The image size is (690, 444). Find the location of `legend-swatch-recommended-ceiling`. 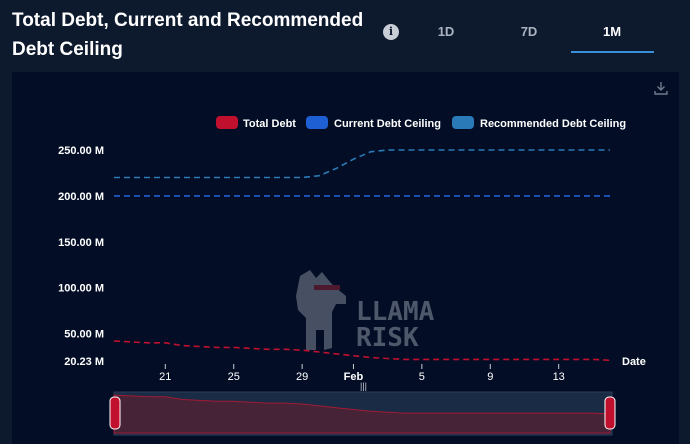

legend-swatch-recommended-ceiling is located at coordinates (463, 122).